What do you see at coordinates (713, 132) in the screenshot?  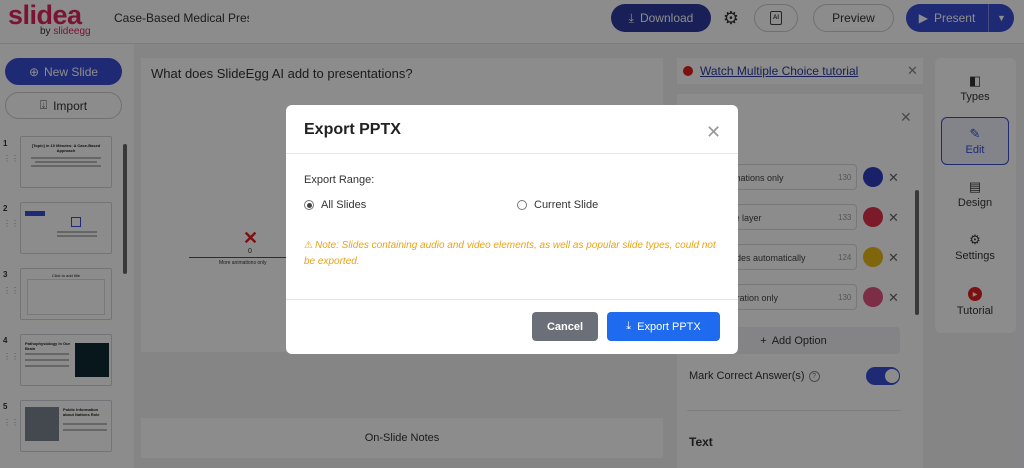 I see `close-icon: ✕` at bounding box center [713, 132].